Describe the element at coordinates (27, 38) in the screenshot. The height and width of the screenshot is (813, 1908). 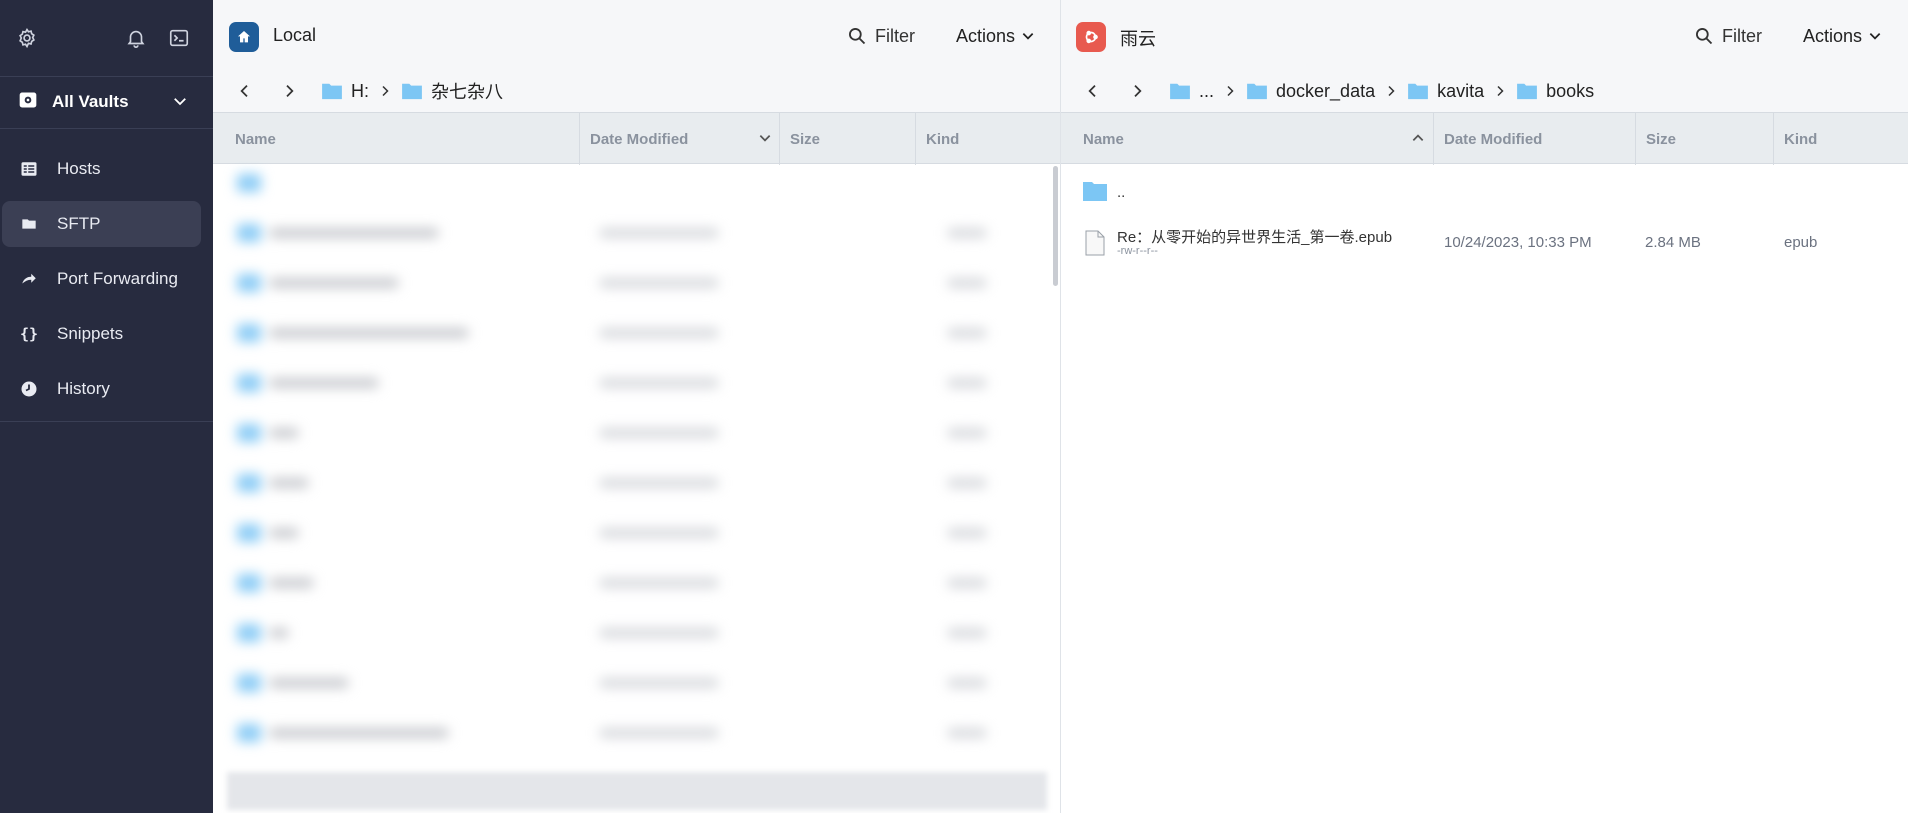
I see `gear-icon` at that location.